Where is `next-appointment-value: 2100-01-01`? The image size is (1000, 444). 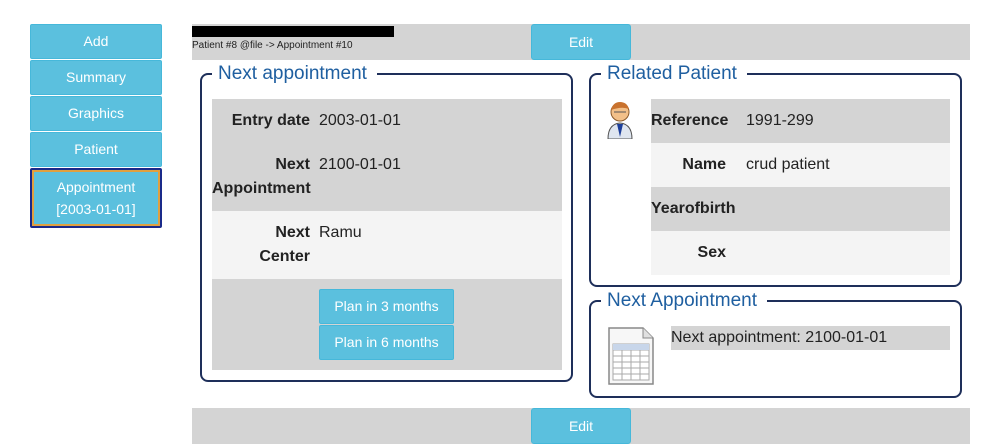 next-appointment-value: 2100-01-01 is located at coordinates (360, 164).